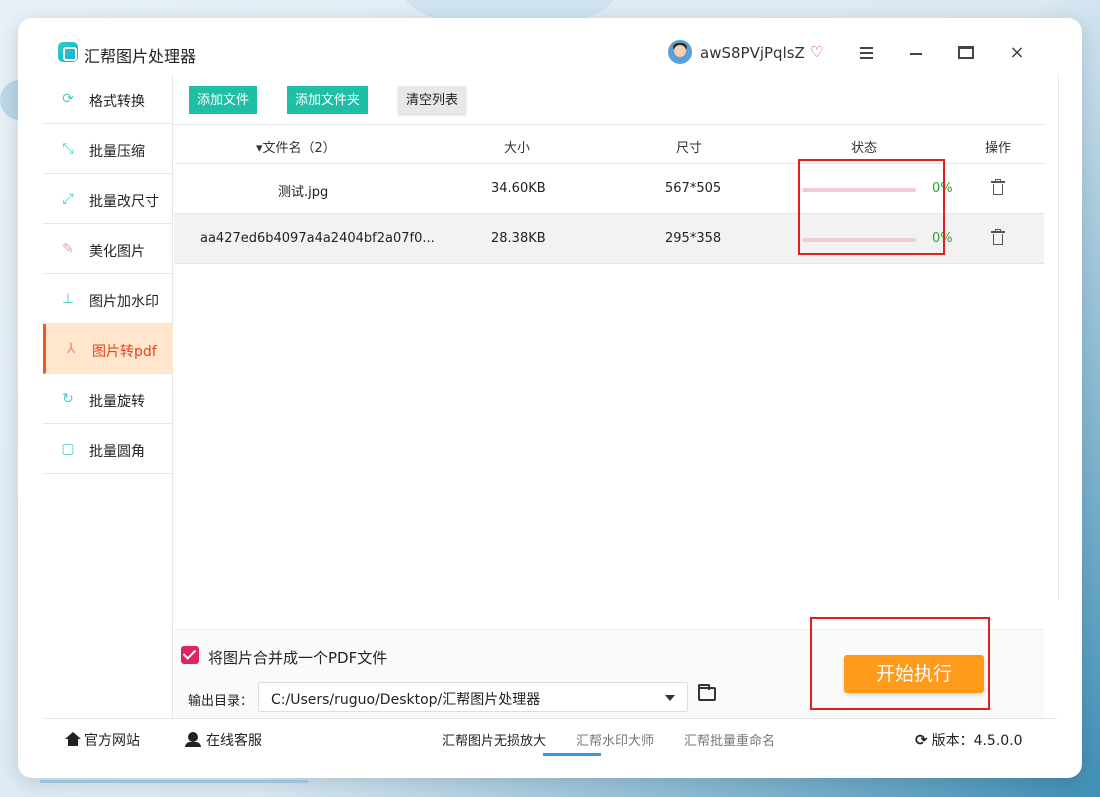  Describe the element at coordinates (689, 148) in the screenshot. I see `column-header-dimensions: 尺寸` at that location.